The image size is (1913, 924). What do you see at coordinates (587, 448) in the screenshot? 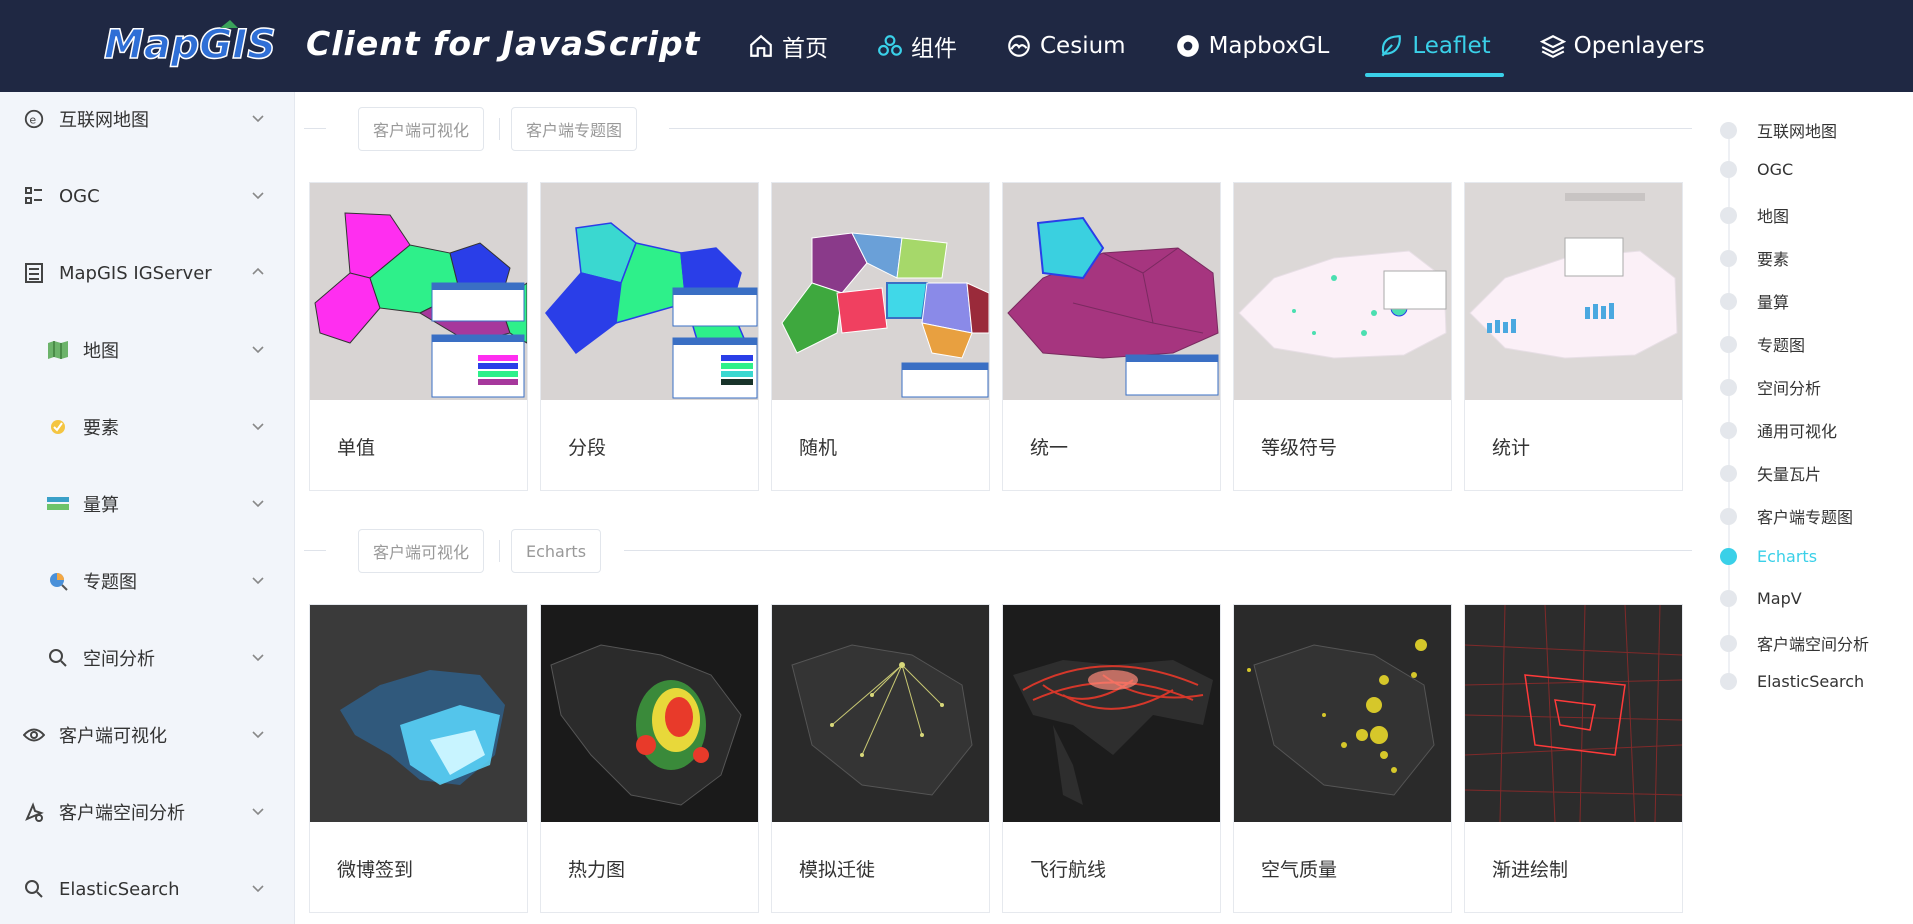
I see `card-label: 分段` at bounding box center [587, 448].